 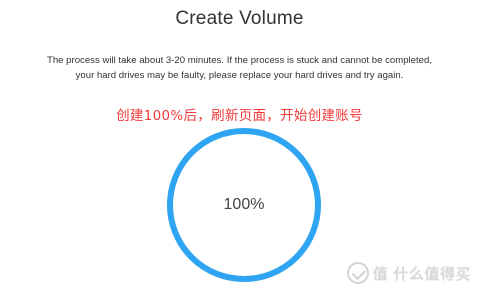 I want to click on smzdm-logo-icon, so click(x=357, y=273).